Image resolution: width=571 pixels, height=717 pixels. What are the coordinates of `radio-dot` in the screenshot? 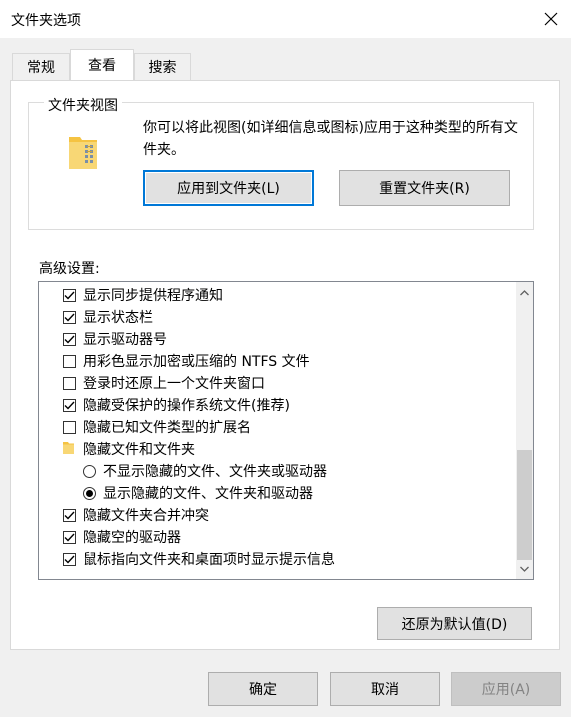 It's located at (89, 493).